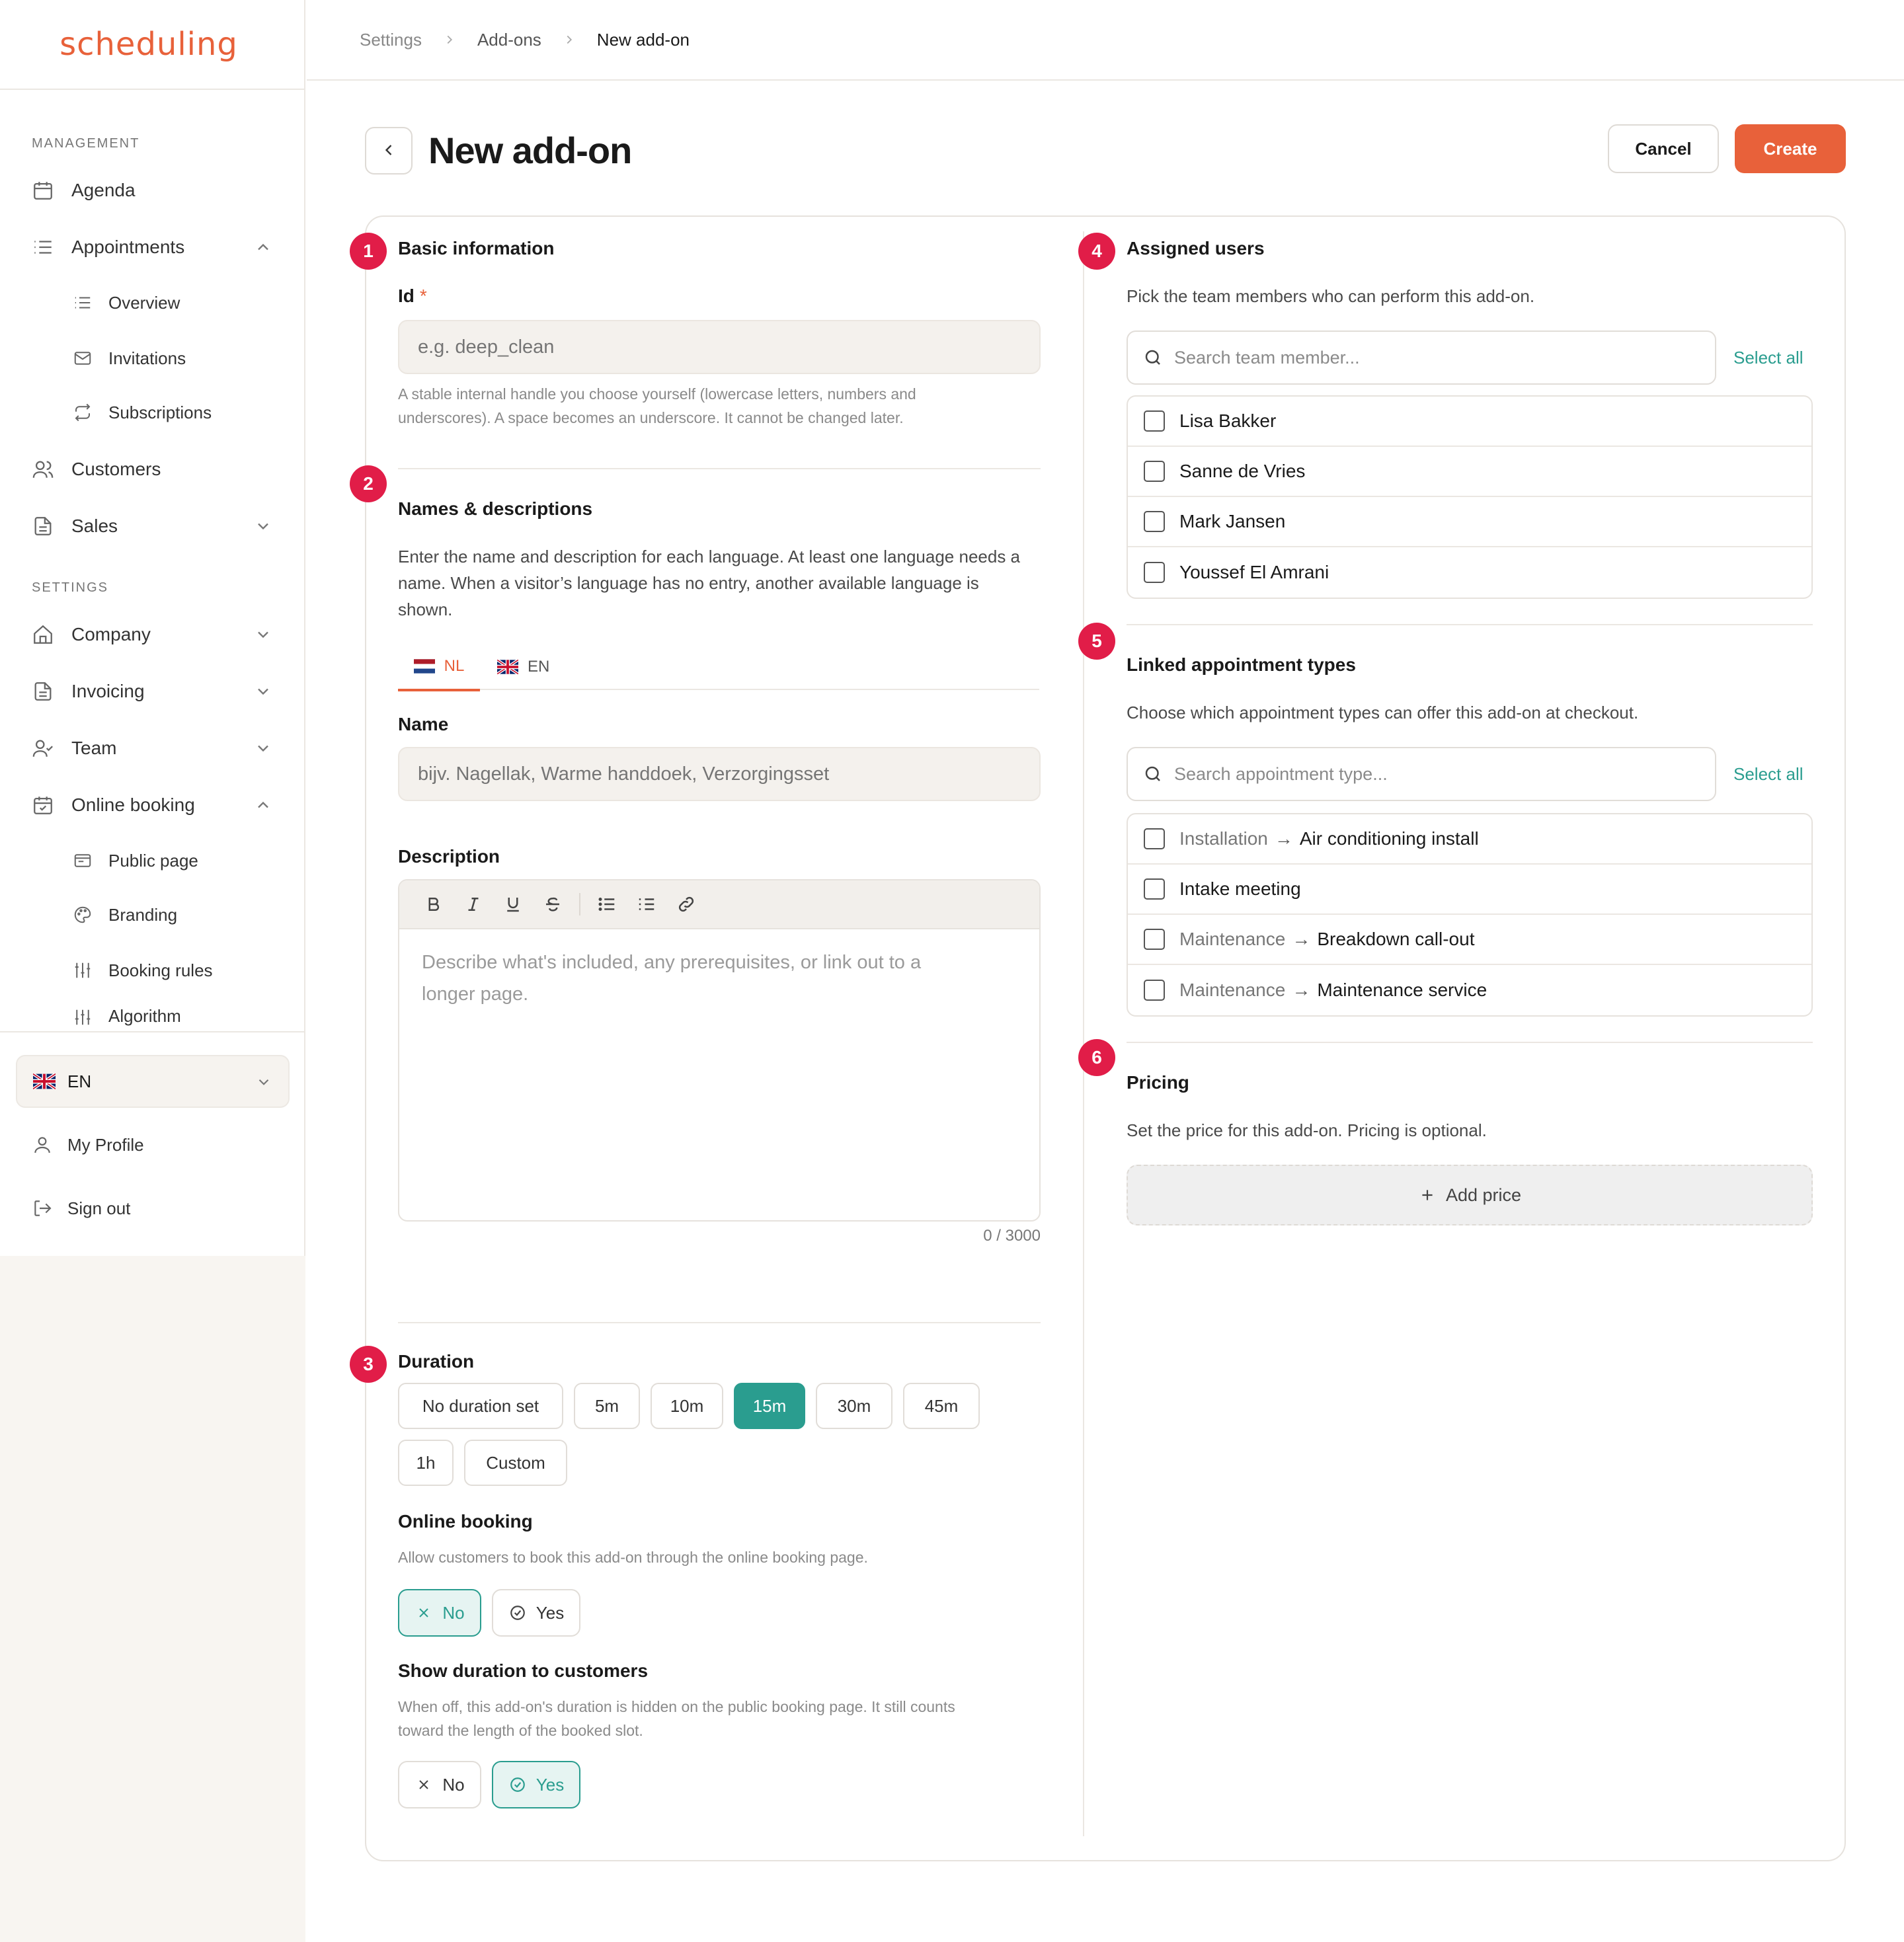  I want to click on sidebar-item-public-page: Public page, so click(180, 860).